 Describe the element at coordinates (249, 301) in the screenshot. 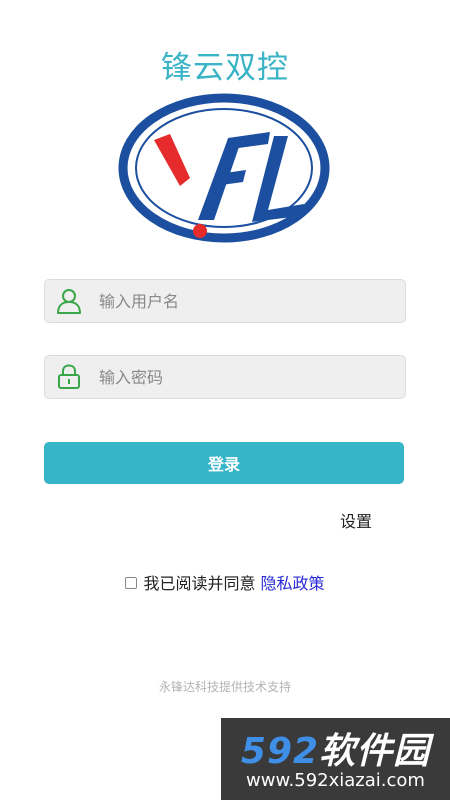

I see `username-input` at that location.